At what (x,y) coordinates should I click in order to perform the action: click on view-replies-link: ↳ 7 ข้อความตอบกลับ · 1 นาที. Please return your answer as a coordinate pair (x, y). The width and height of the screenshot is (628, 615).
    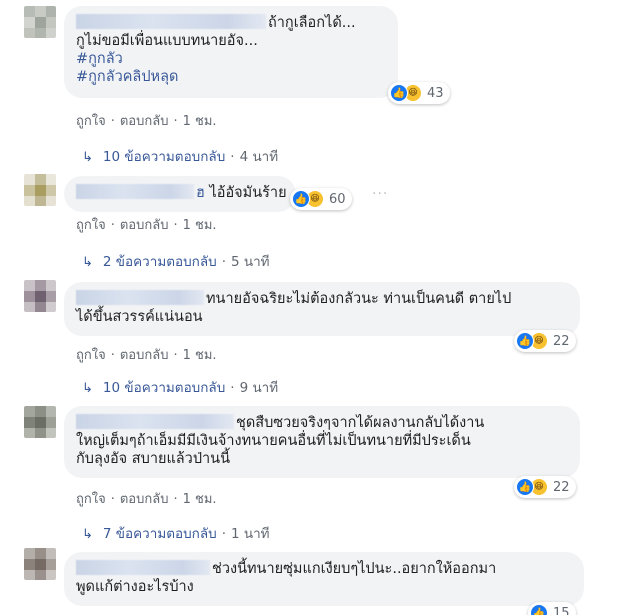
    Looking at the image, I should click on (176, 533).